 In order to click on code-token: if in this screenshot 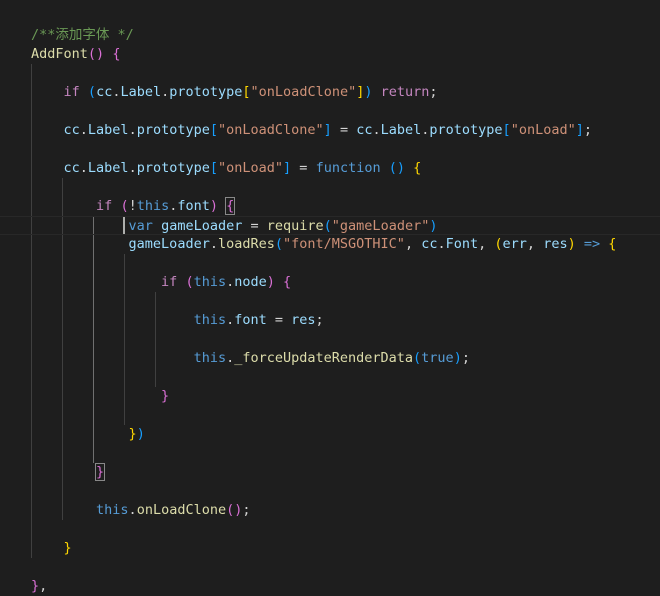, I will do `click(104, 206)`.